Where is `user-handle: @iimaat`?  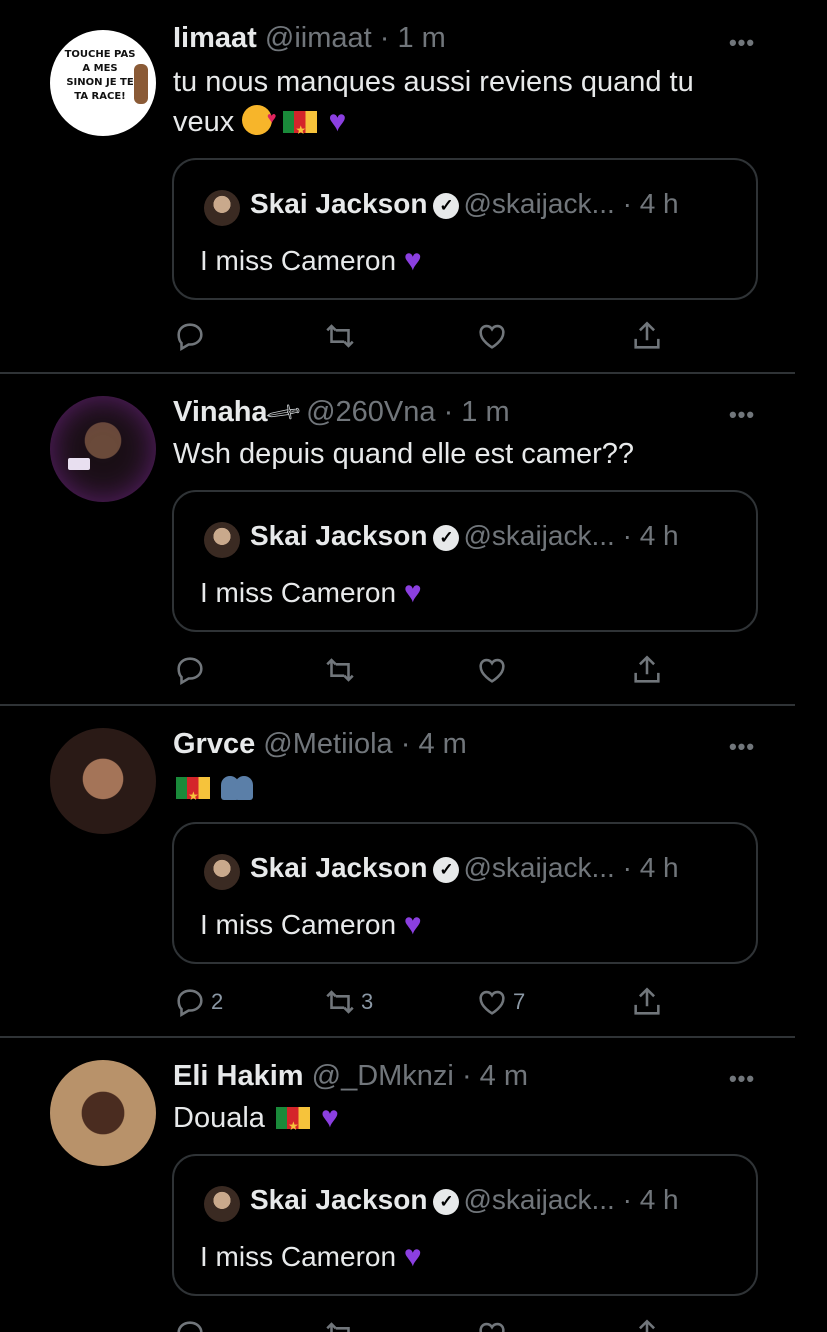 user-handle: @iimaat is located at coordinates (318, 38).